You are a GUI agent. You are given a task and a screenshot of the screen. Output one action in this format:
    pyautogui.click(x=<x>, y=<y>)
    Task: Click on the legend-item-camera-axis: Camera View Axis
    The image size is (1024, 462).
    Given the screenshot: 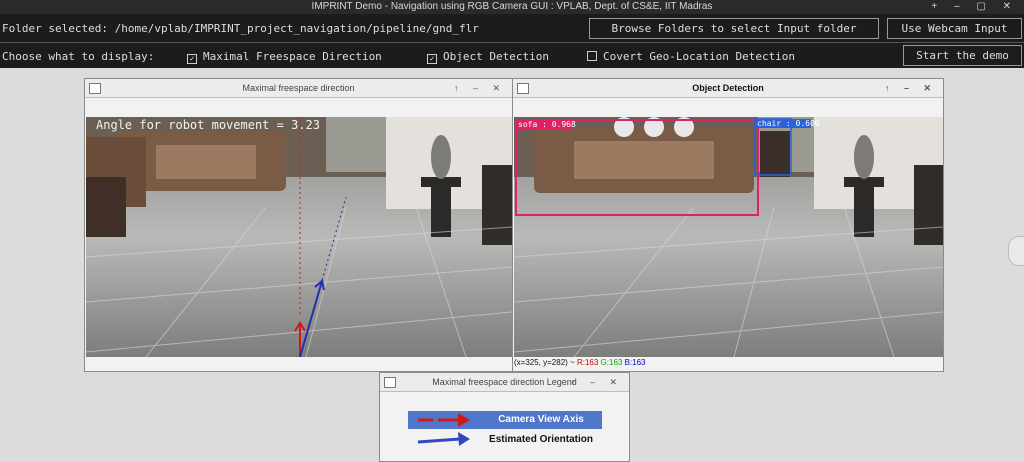 What is the action you would take?
    pyautogui.click(x=505, y=420)
    